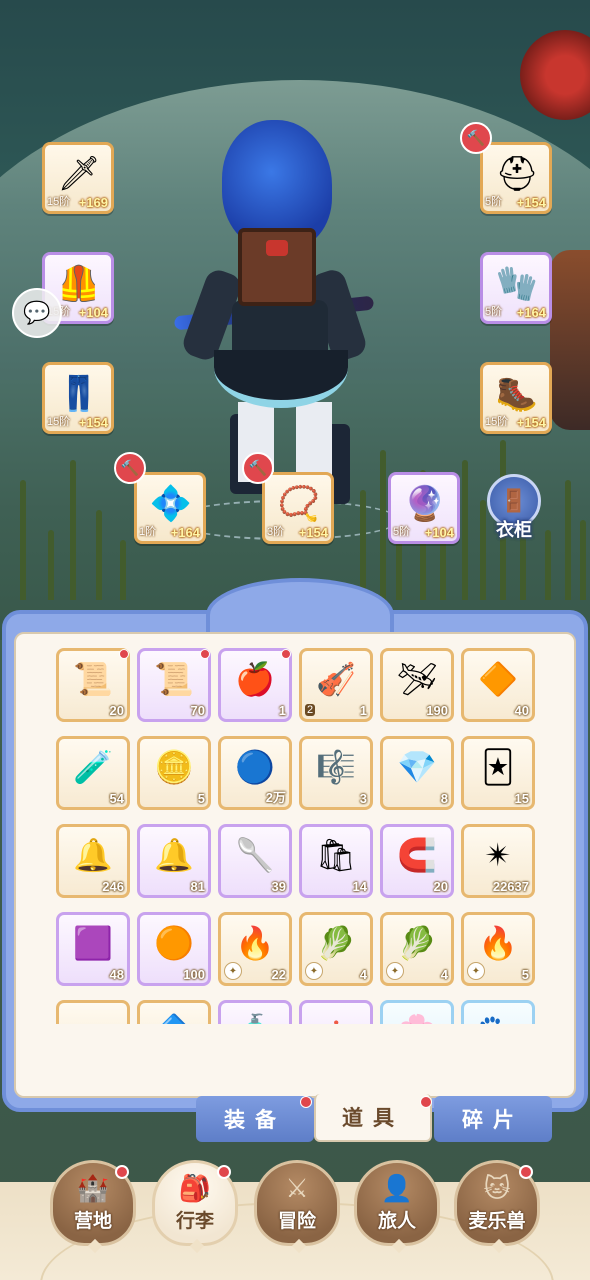  Describe the element at coordinates (363, 798) in the screenshot. I see `item-count: 3` at that location.